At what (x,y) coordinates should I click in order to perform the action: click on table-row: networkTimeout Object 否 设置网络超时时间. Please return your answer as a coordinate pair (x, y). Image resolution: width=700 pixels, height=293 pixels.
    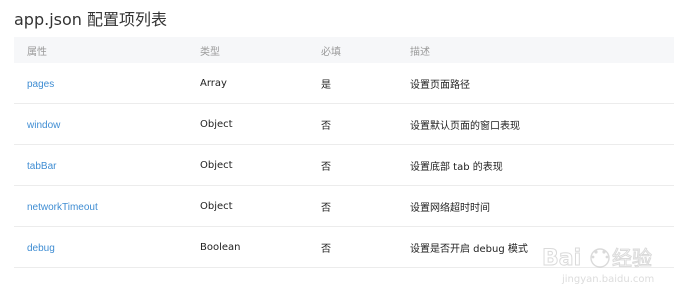
    Looking at the image, I should click on (344, 206).